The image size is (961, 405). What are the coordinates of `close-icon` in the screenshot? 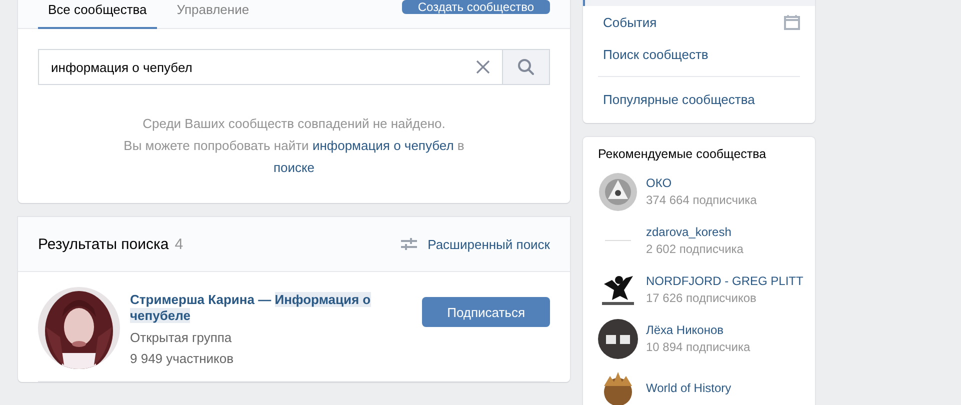 It's located at (483, 67).